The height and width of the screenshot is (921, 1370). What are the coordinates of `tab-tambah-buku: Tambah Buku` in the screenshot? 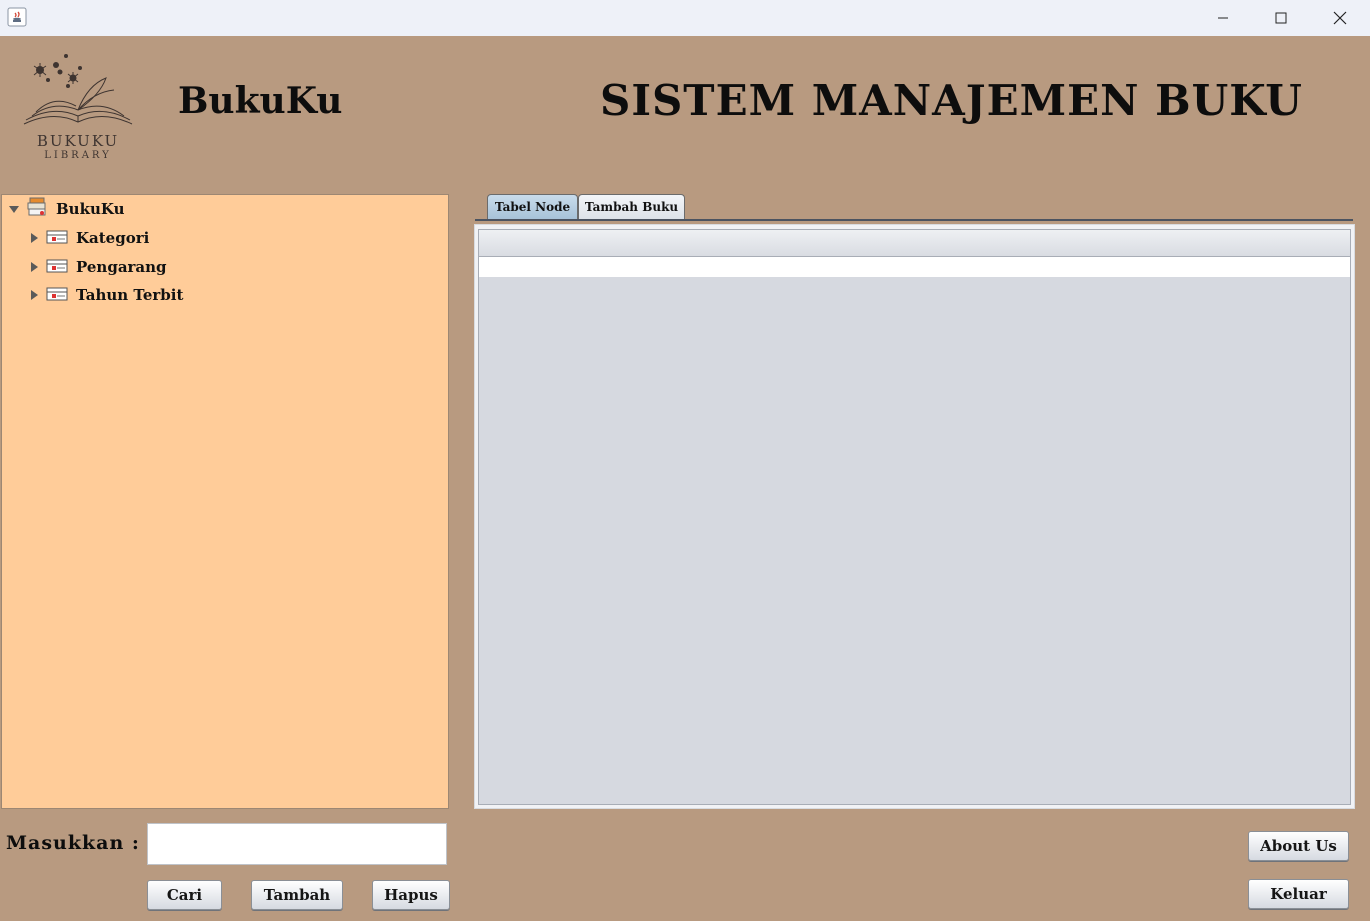 It's located at (631, 206).